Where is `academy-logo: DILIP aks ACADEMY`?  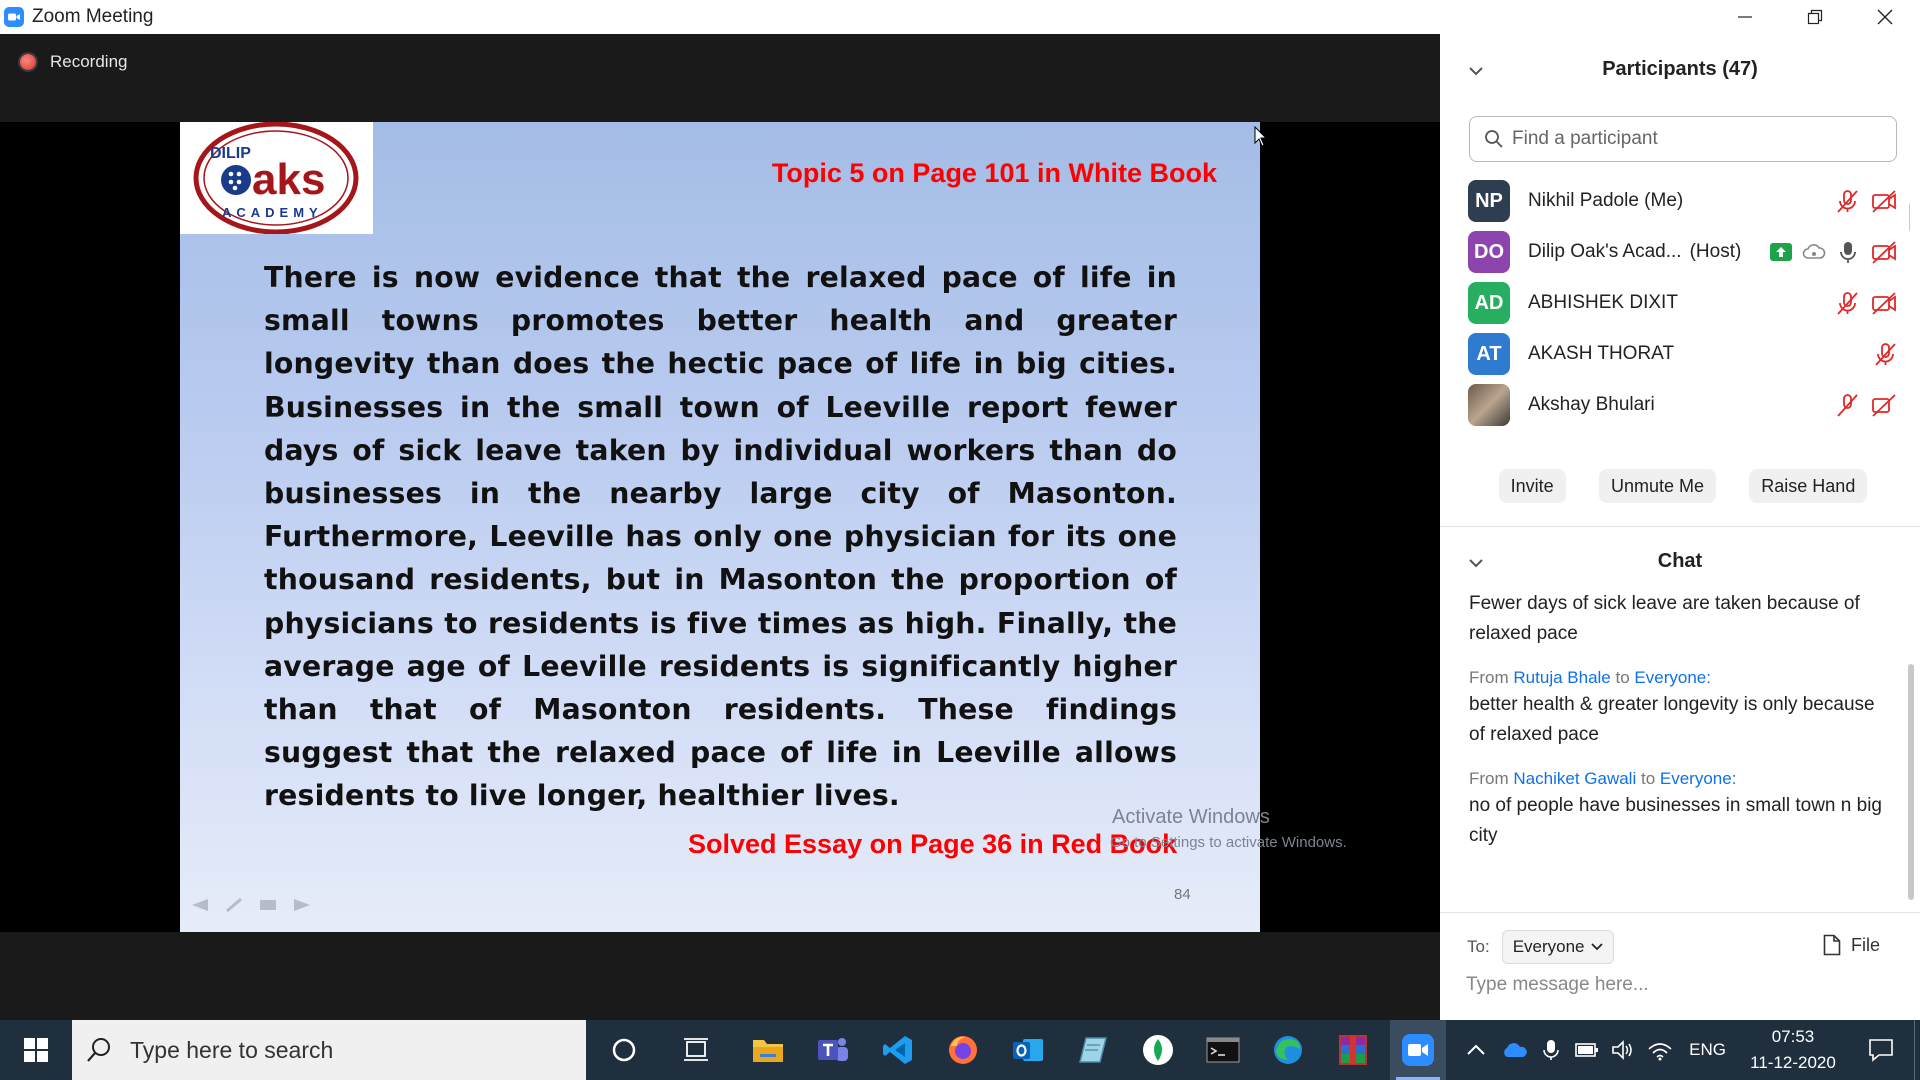
academy-logo: DILIP aks ACADEMY is located at coordinates (276, 178).